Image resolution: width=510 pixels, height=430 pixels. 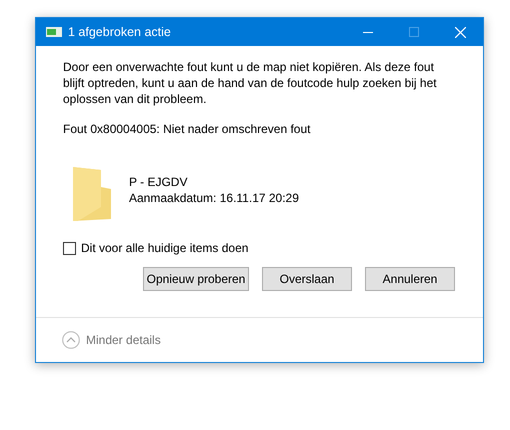 What do you see at coordinates (119, 32) in the screenshot?
I see `window-title: 1 afgebroken actie` at bounding box center [119, 32].